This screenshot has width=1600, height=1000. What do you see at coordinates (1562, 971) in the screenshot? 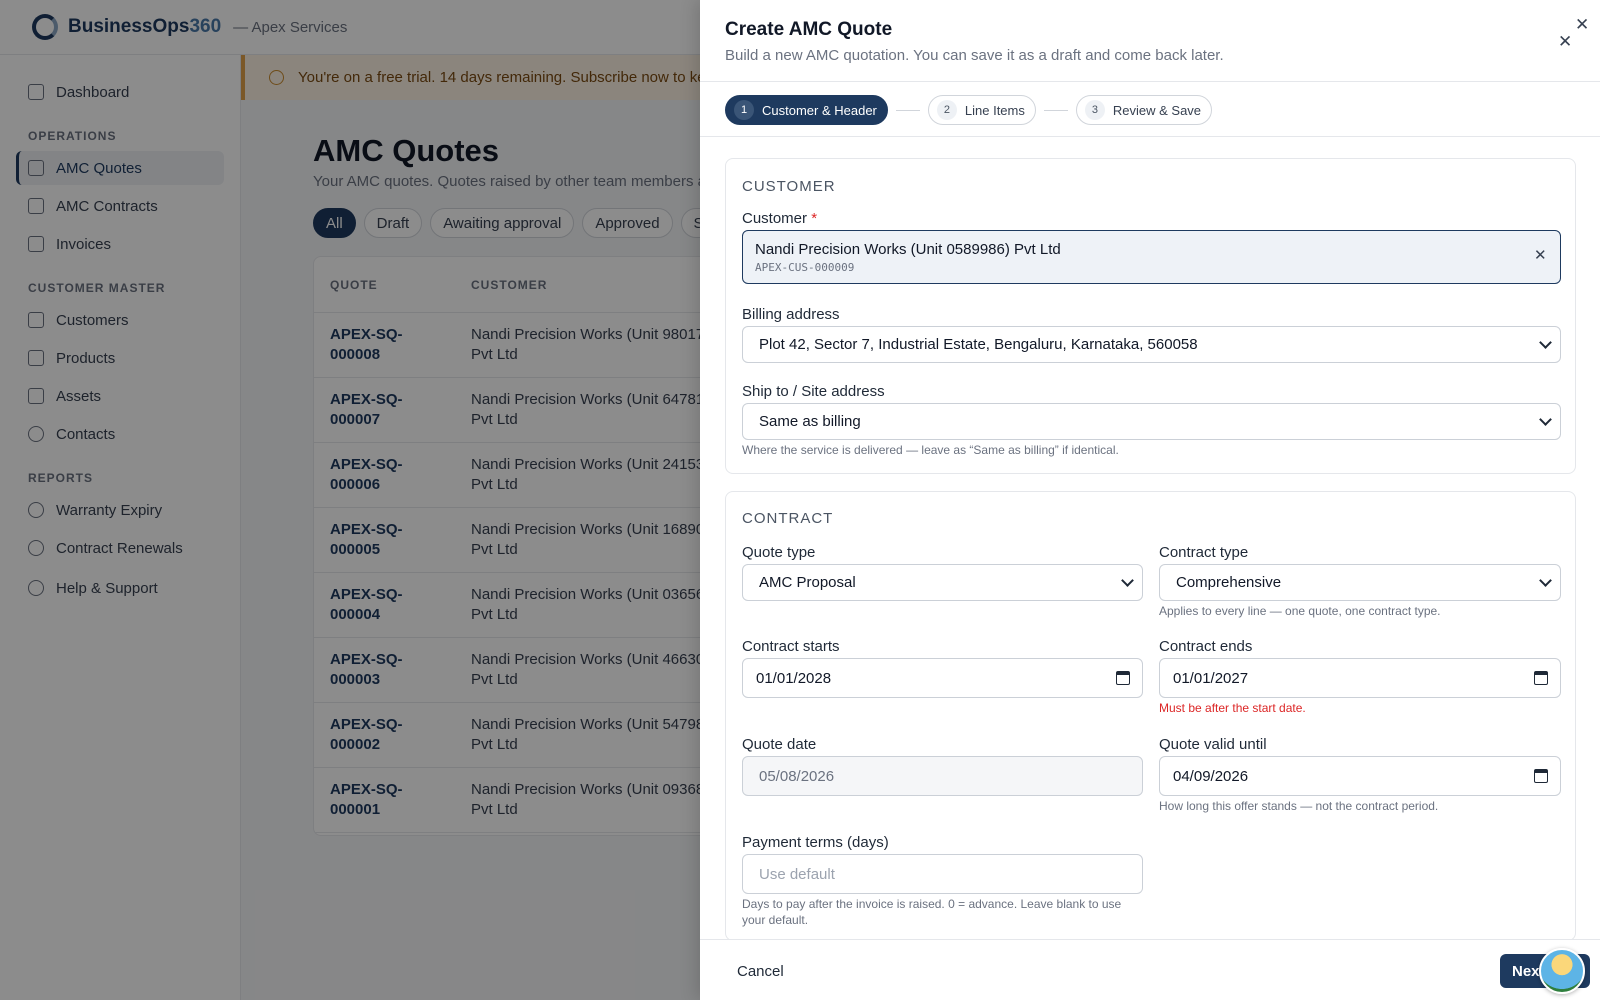
I see `assistant-avatar` at bounding box center [1562, 971].